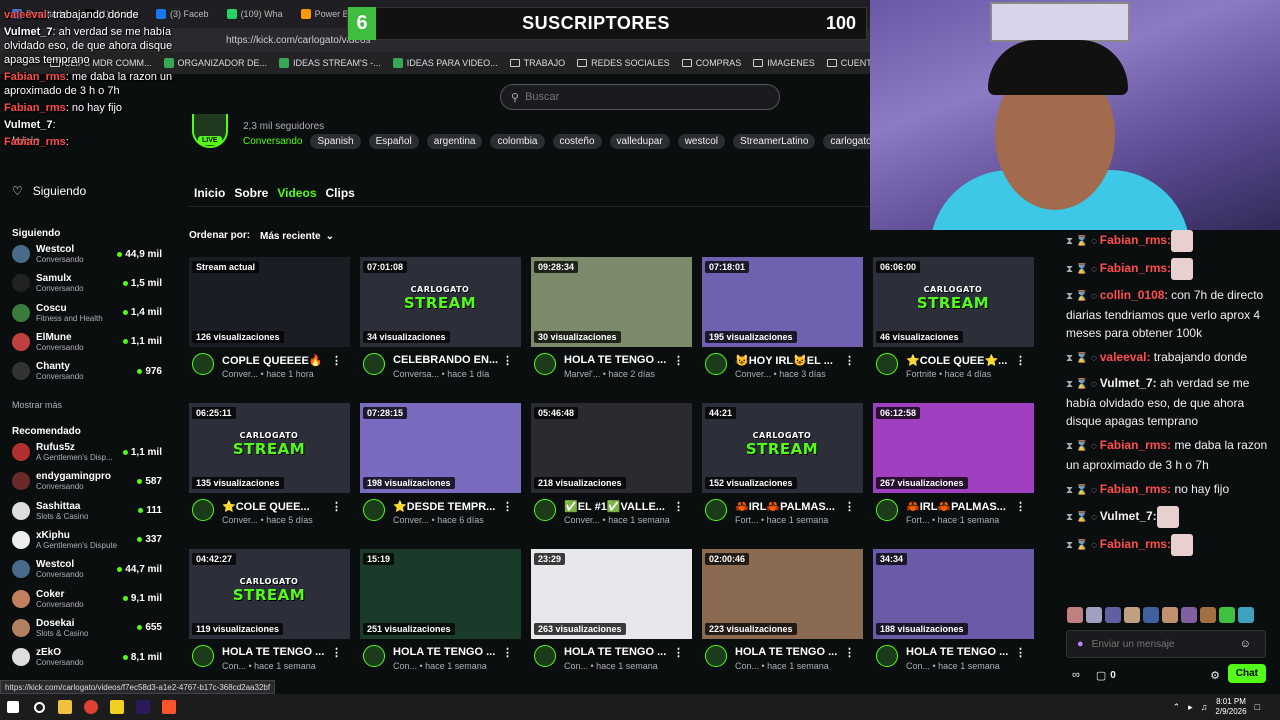 The height and width of the screenshot is (720, 1280). I want to click on sidebar-channel: Coscu Fitness and Health 1,4 mil, so click(87, 313).